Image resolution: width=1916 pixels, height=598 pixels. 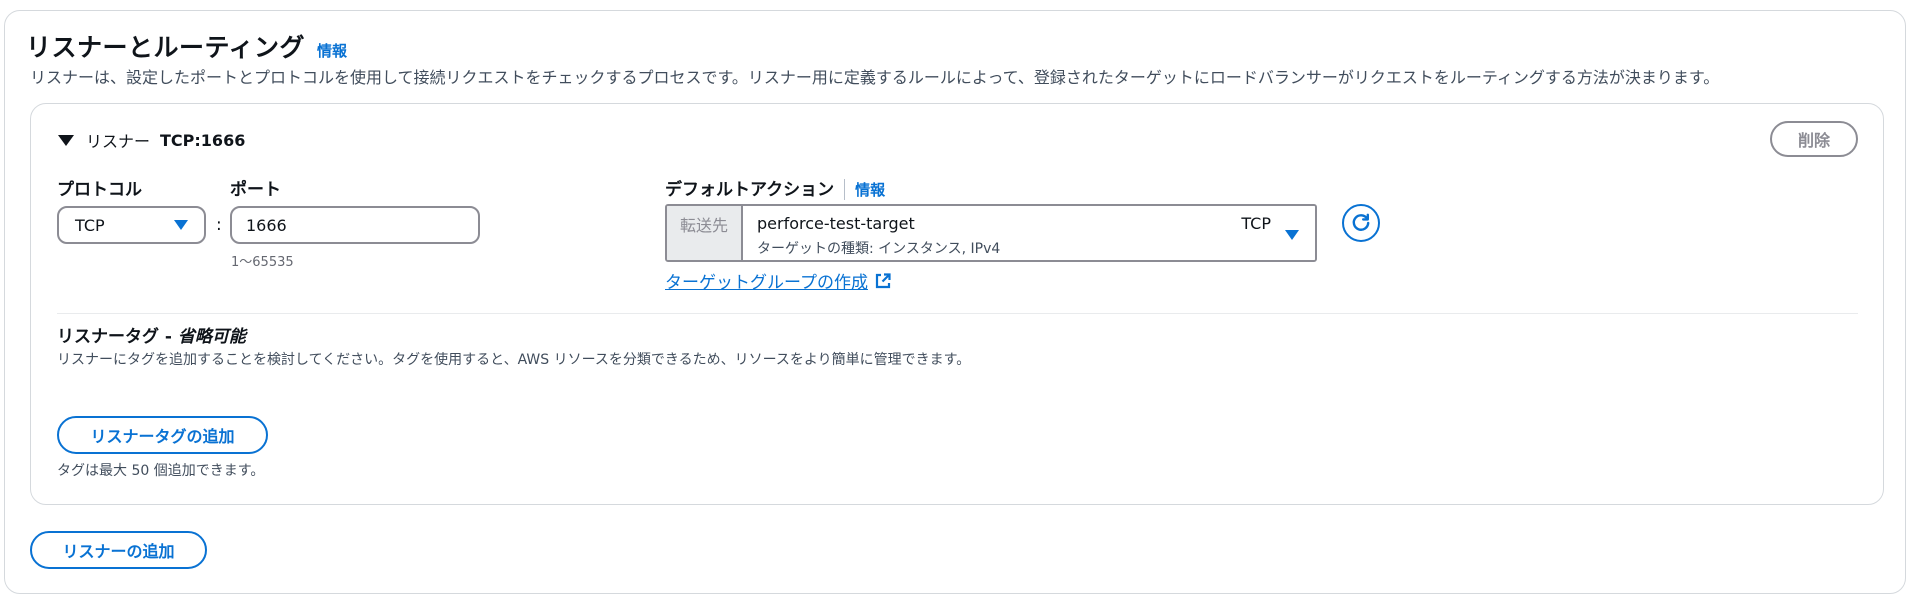 I want to click on section-title: リスナーとルーティング, so click(x=166, y=47).